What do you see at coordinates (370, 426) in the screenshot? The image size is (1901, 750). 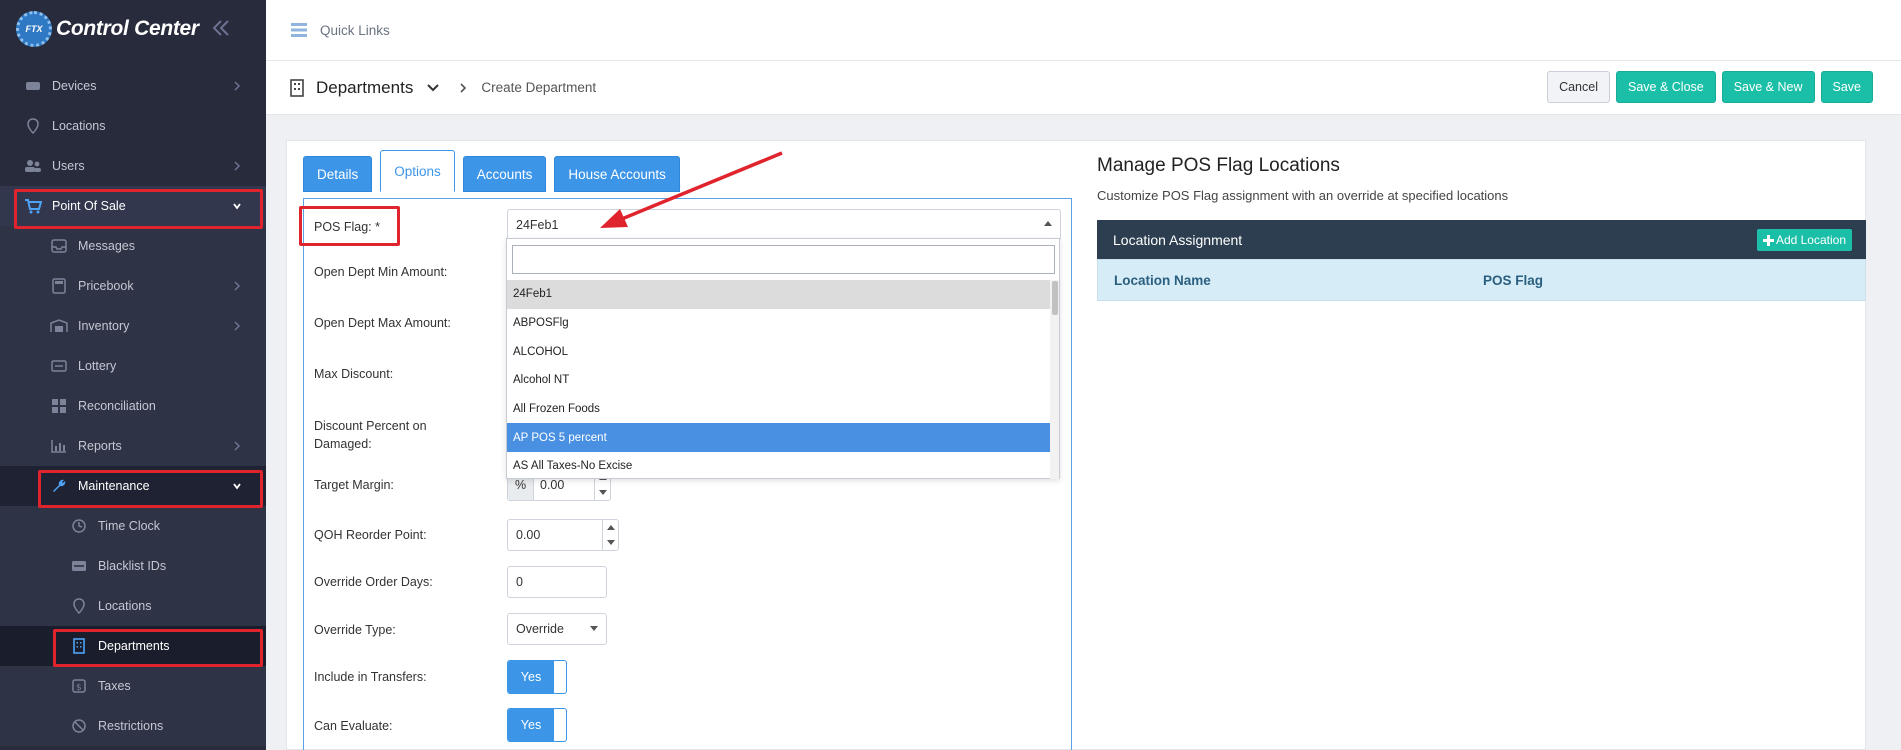 I see `discount-damaged-label-line1: Discount Percent on` at bounding box center [370, 426].